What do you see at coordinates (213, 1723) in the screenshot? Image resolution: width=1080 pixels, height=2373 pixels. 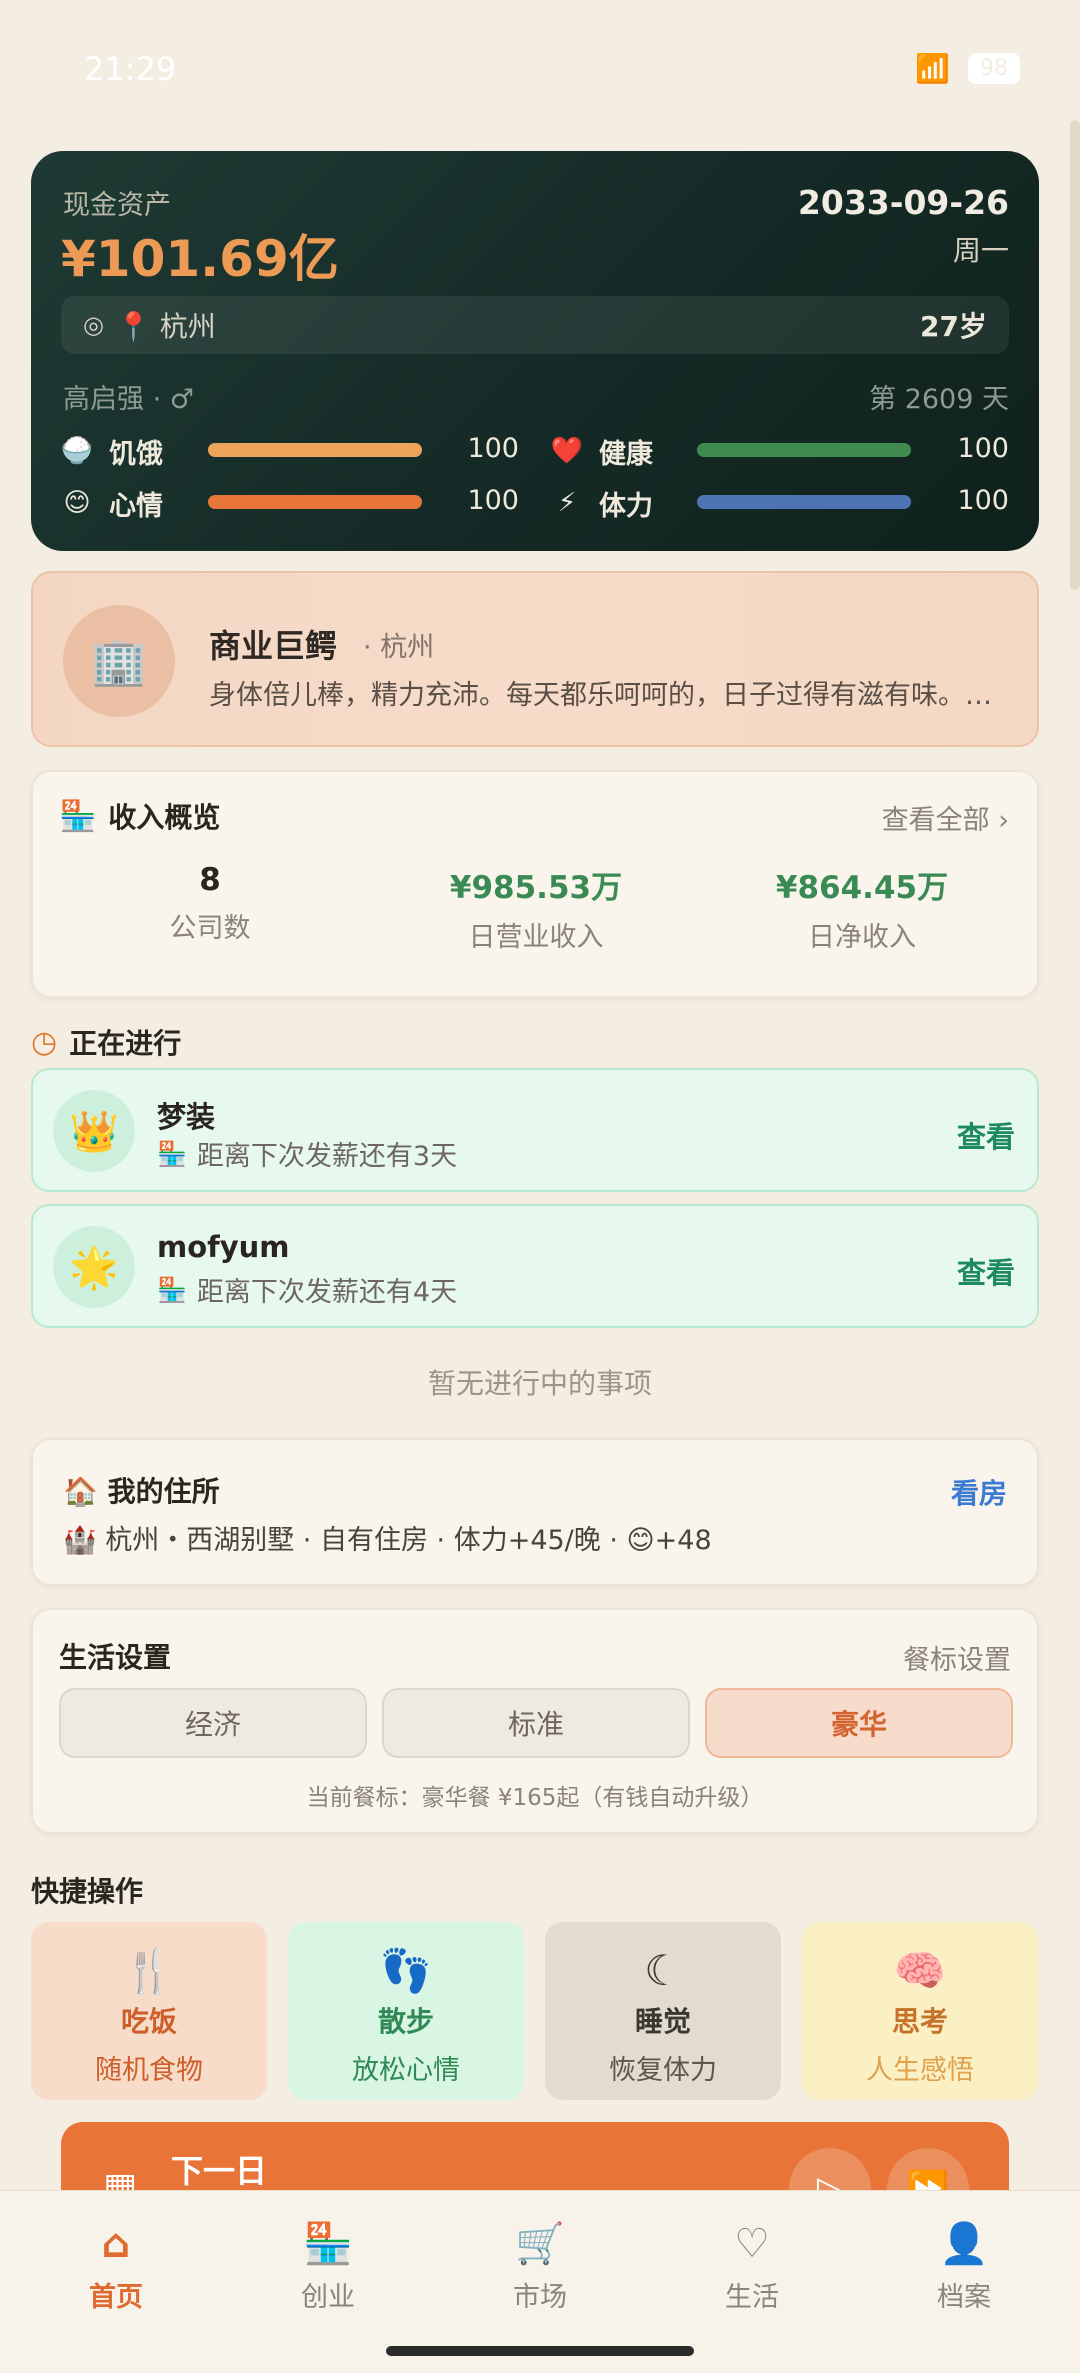 I see `meal-option-economy: 经济` at bounding box center [213, 1723].